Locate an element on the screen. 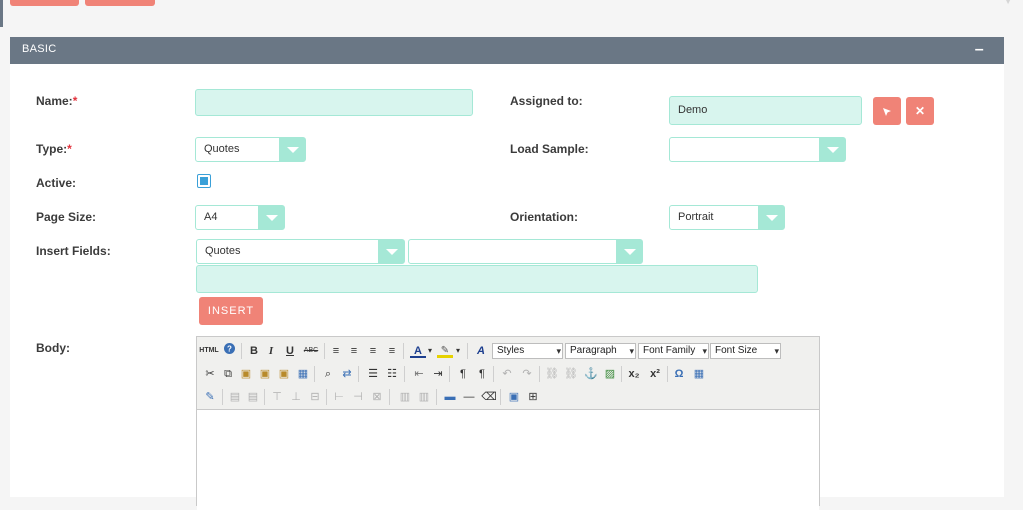  italic-icon: I is located at coordinates (271, 351).